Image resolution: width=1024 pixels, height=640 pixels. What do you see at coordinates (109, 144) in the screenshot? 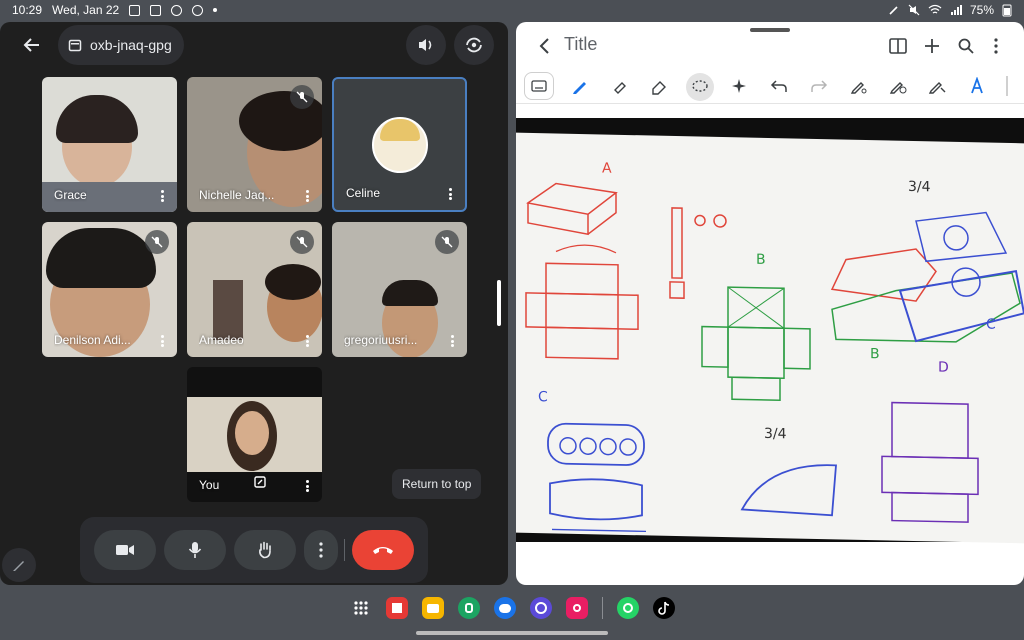
I see `participant-tile: Grace` at bounding box center [109, 144].